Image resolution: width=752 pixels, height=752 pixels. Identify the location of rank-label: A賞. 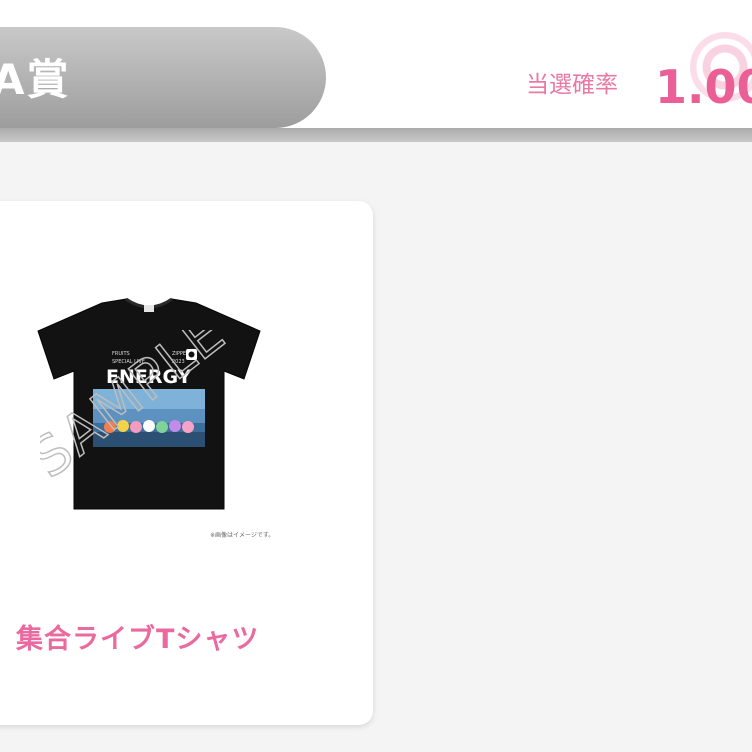
(35, 79).